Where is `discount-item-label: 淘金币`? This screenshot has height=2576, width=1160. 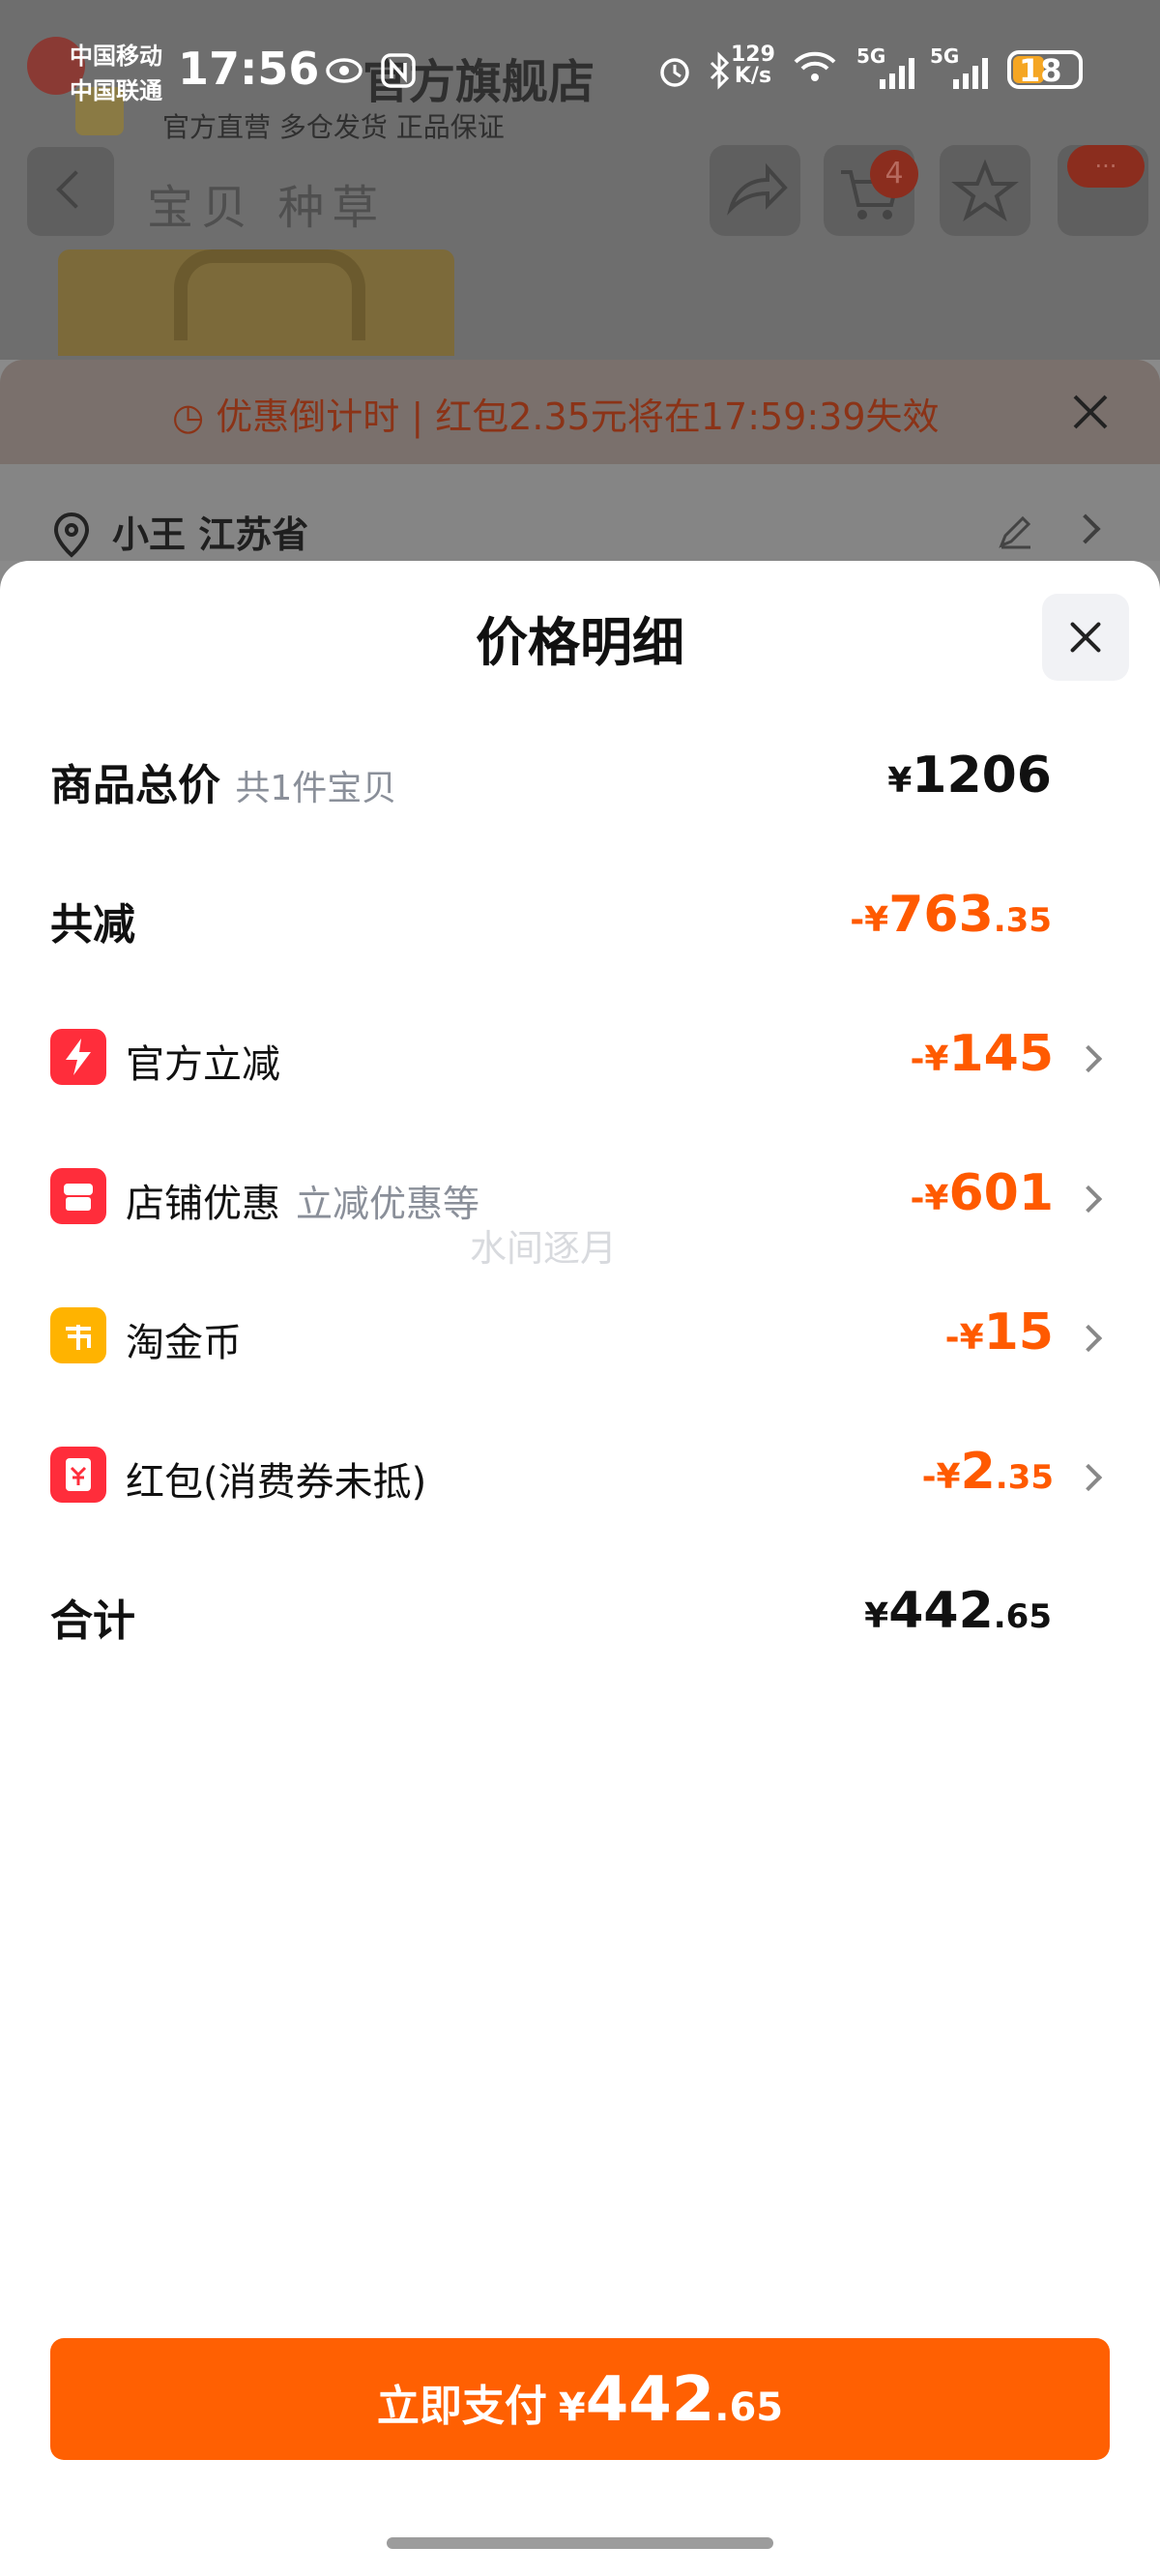 discount-item-label: 淘金币 is located at coordinates (184, 1343).